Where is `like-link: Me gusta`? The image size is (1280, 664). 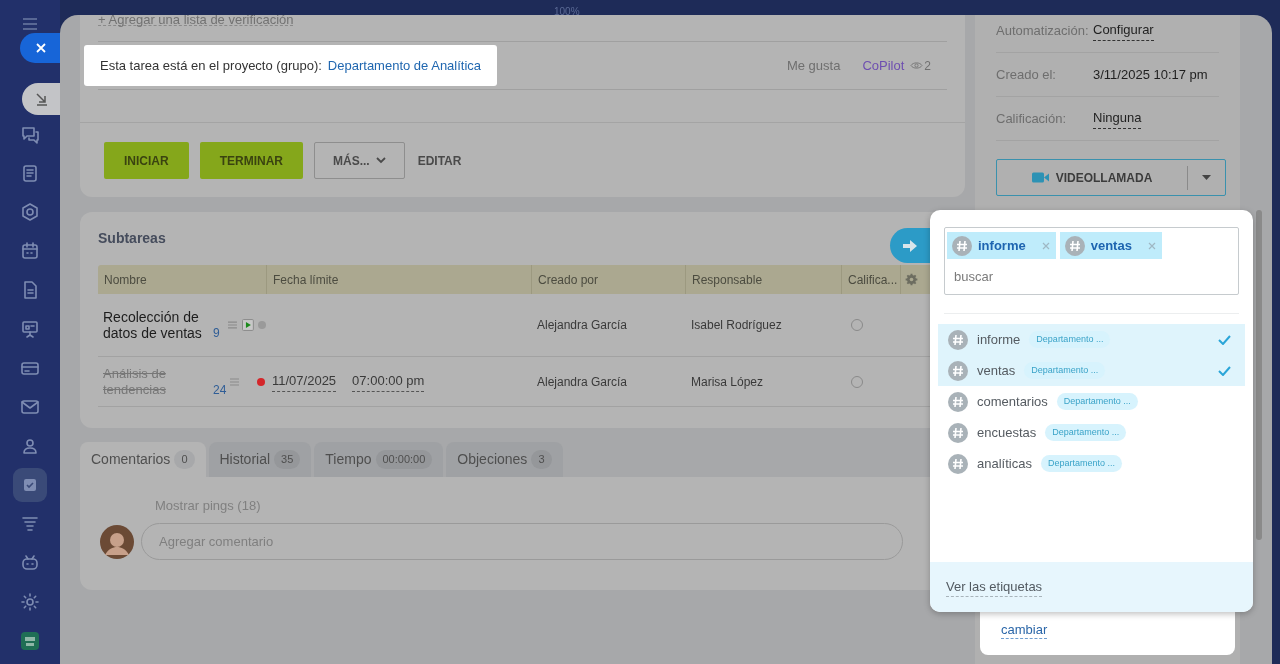
like-link: Me gusta is located at coordinates (813, 65).